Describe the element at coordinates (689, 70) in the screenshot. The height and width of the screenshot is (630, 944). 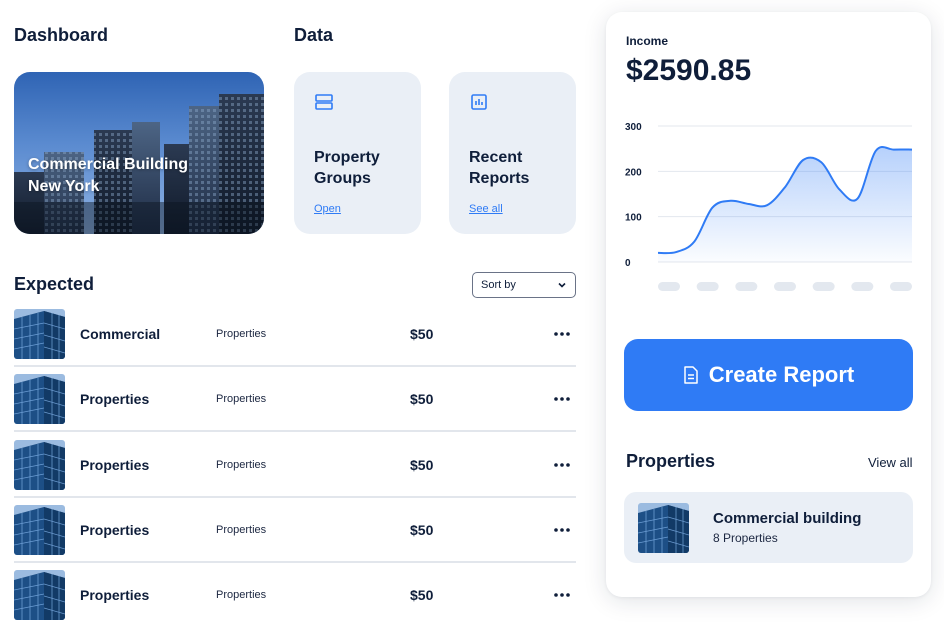
I see `income-value: $2590.85` at that location.